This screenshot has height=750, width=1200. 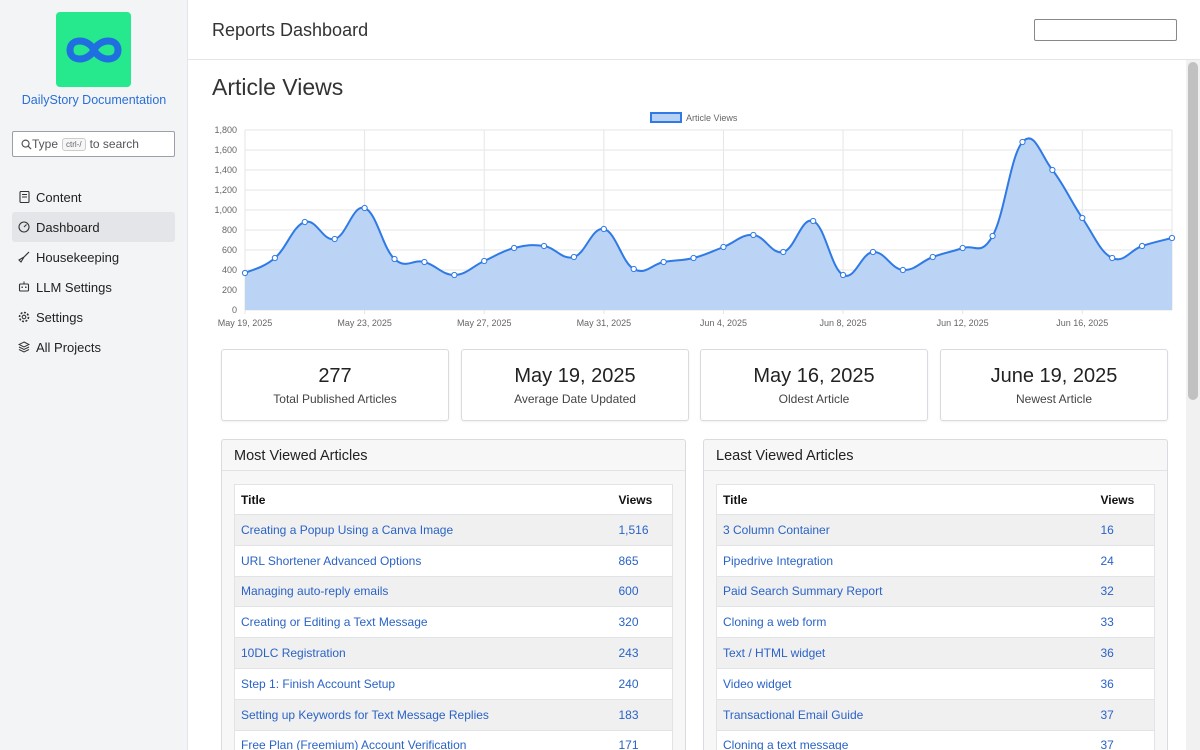 What do you see at coordinates (642, 592) in the screenshot?
I see `article-views-link: 600` at bounding box center [642, 592].